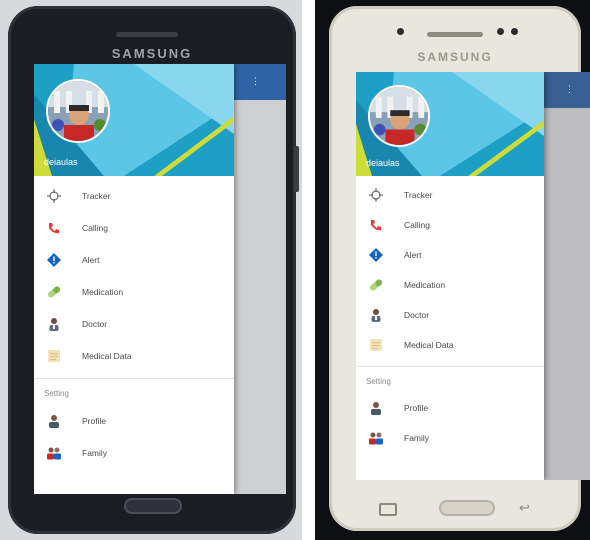 The width and height of the screenshot is (590, 540). What do you see at coordinates (296, 169) in the screenshot?
I see `power-button` at bounding box center [296, 169].